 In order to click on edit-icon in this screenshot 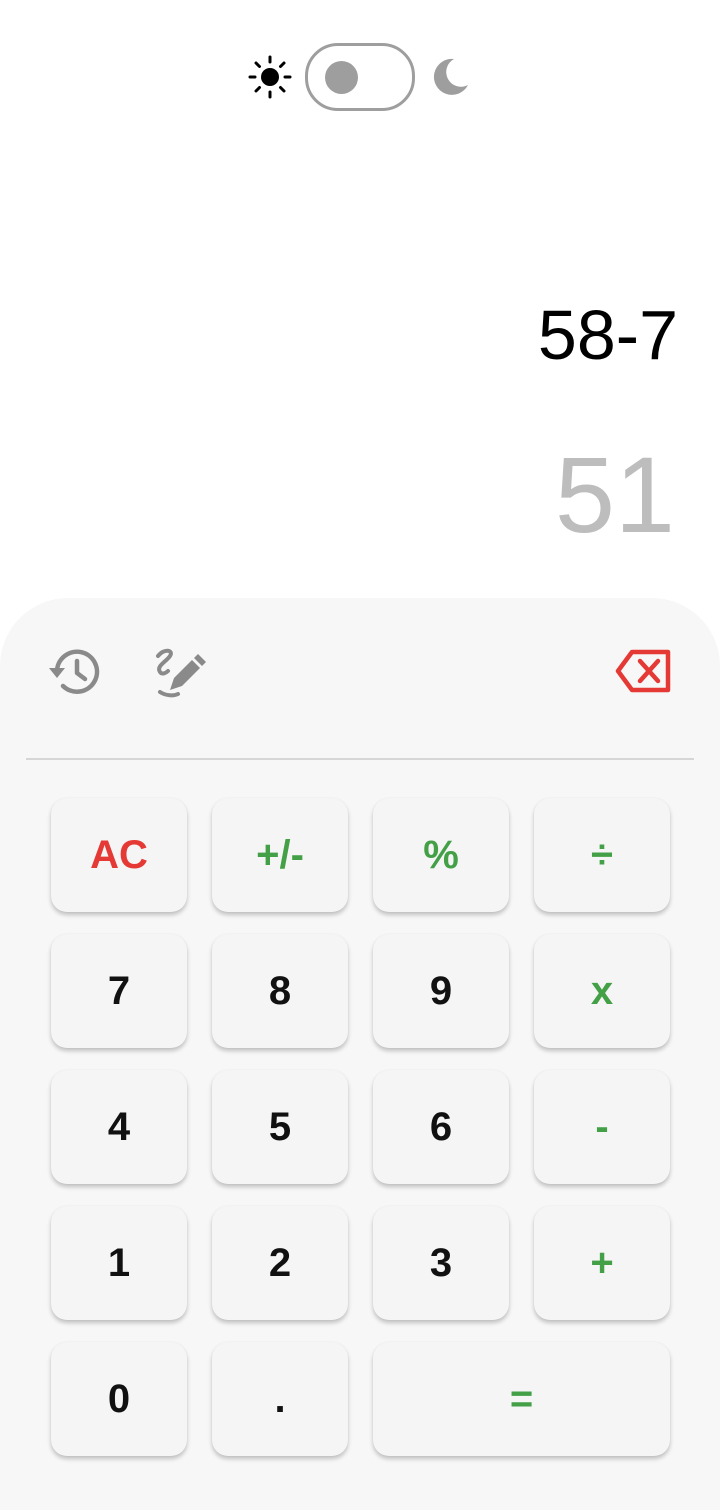, I will do `click(178, 672)`.